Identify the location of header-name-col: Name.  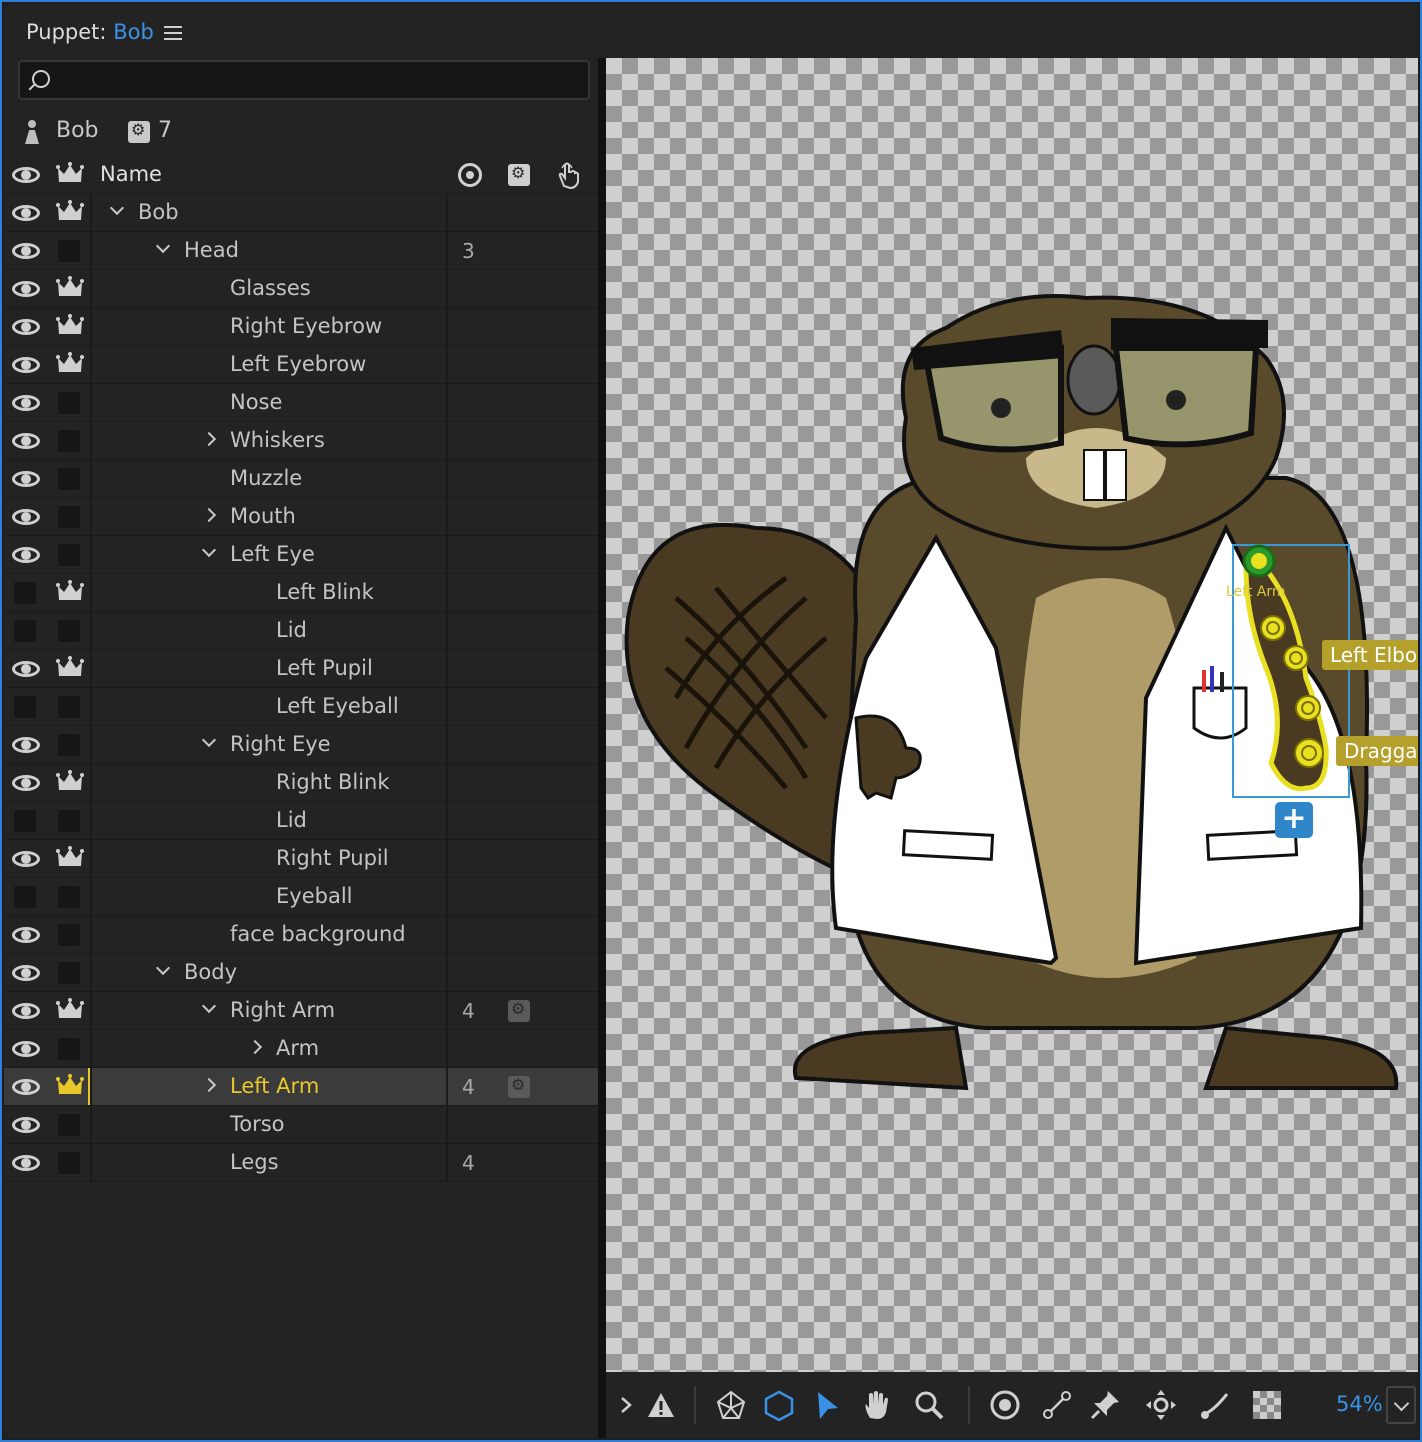
(268, 174).